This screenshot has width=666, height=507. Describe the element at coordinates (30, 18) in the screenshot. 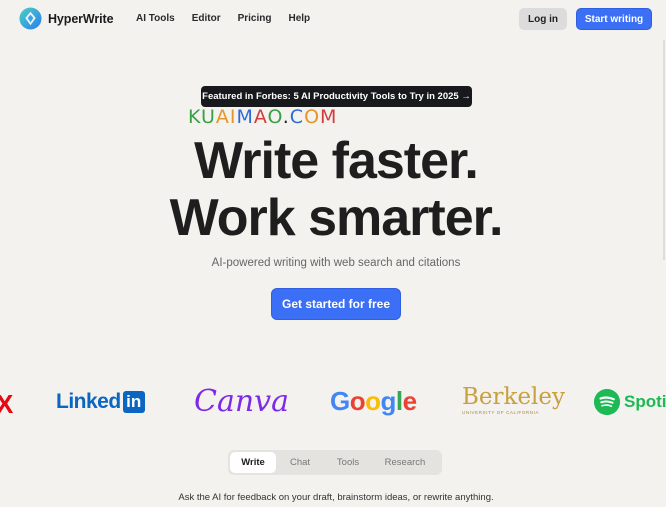

I see `hyperwrite-logo-icon` at that location.